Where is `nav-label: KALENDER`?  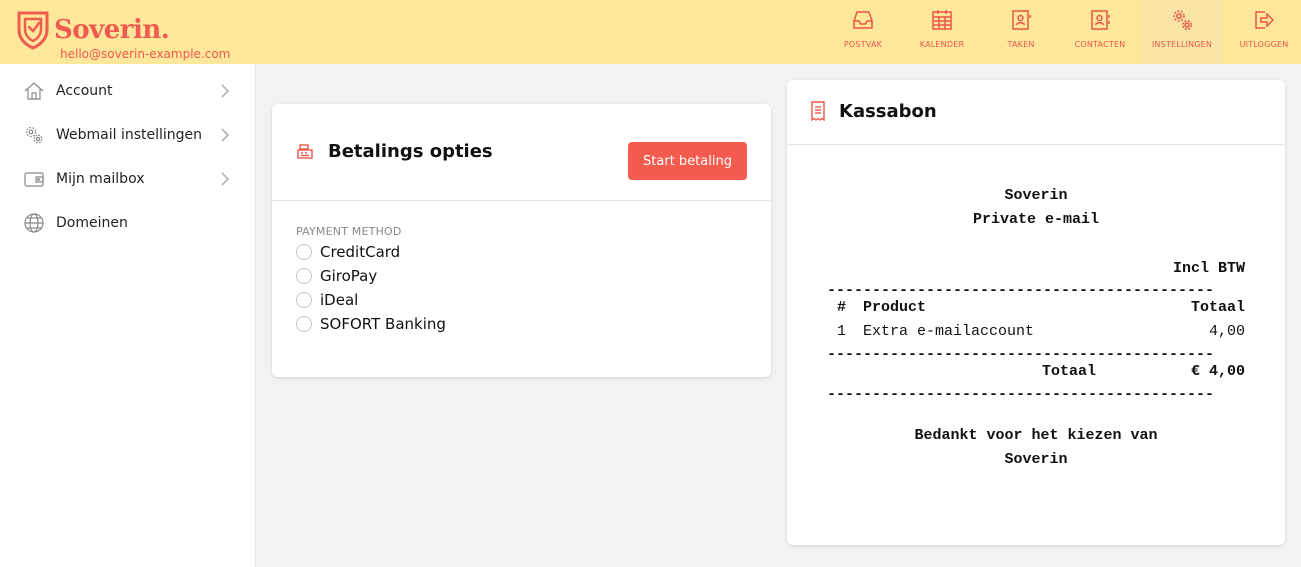
nav-label: KALENDER is located at coordinates (942, 44).